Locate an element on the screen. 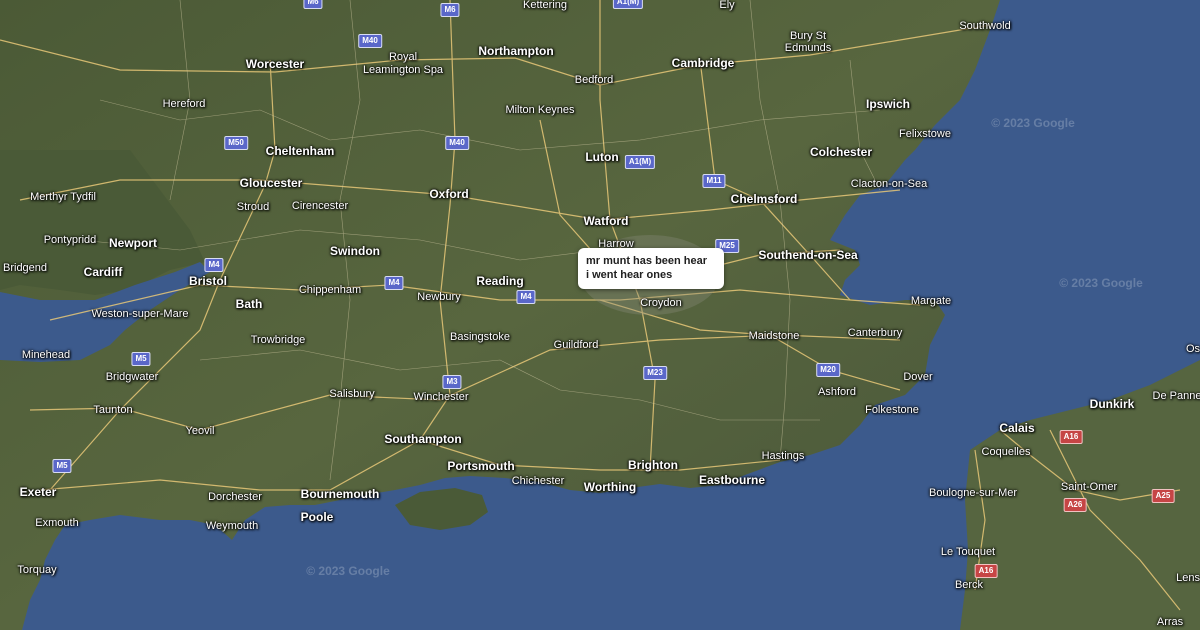 The height and width of the screenshot is (630, 1200). town-label-weston-super-mare: Weston-super-Mare is located at coordinates (140, 314).